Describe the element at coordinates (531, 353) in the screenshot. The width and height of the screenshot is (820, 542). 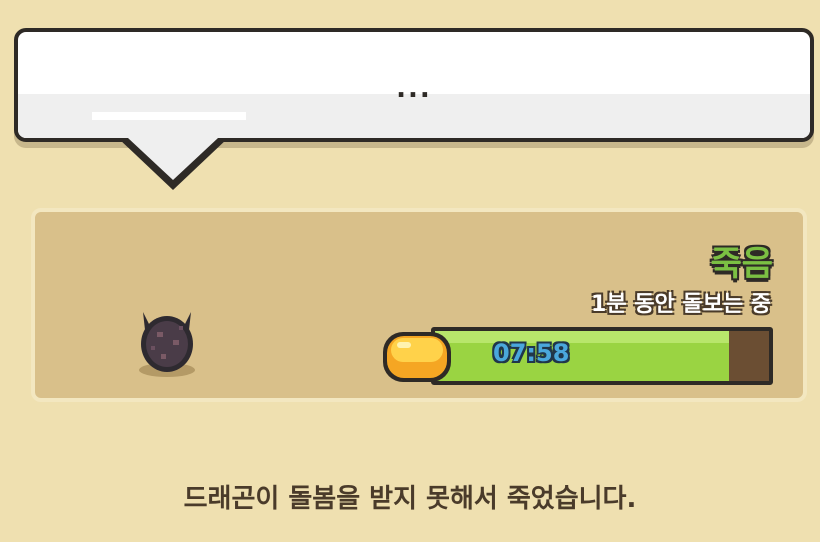
I see `timer-value: 07:58` at that location.